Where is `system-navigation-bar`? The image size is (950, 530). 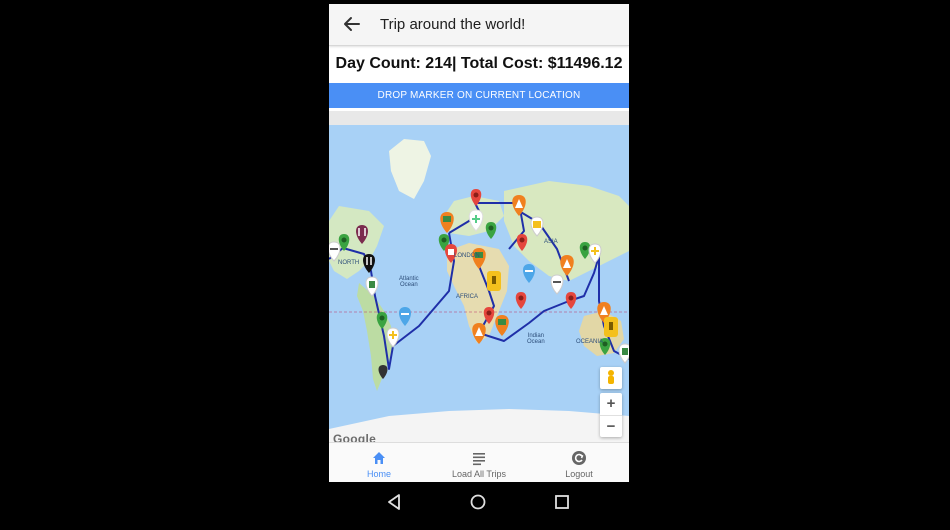 system-navigation-bar is located at coordinates (475, 502).